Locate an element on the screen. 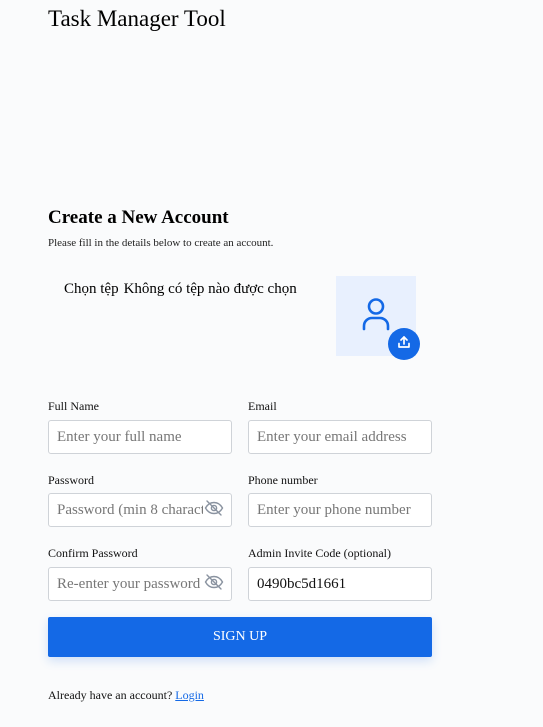 The image size is (543, 727). phone-input is located at coordinates (340, 510).